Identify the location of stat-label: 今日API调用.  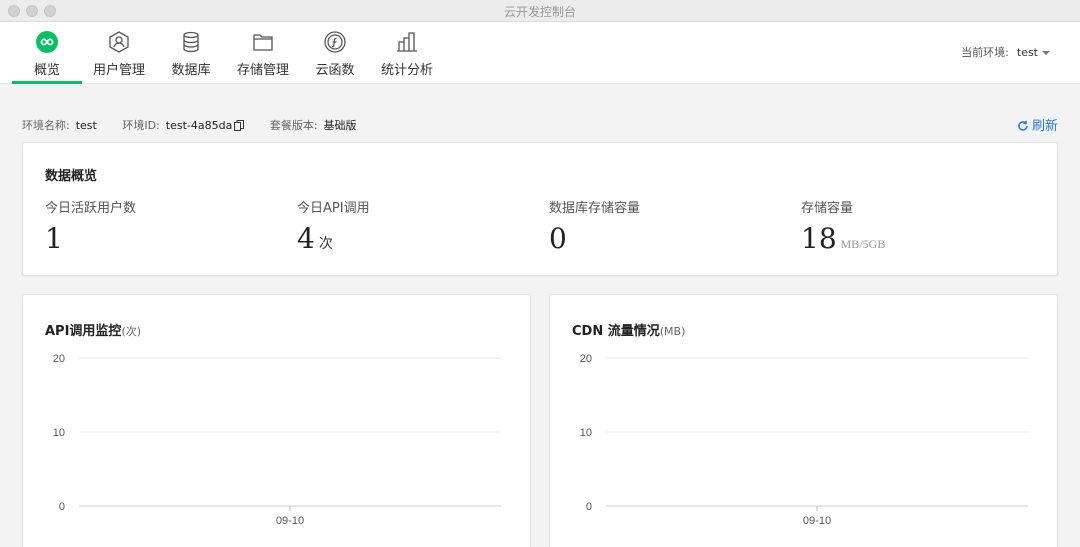
(333, 208).